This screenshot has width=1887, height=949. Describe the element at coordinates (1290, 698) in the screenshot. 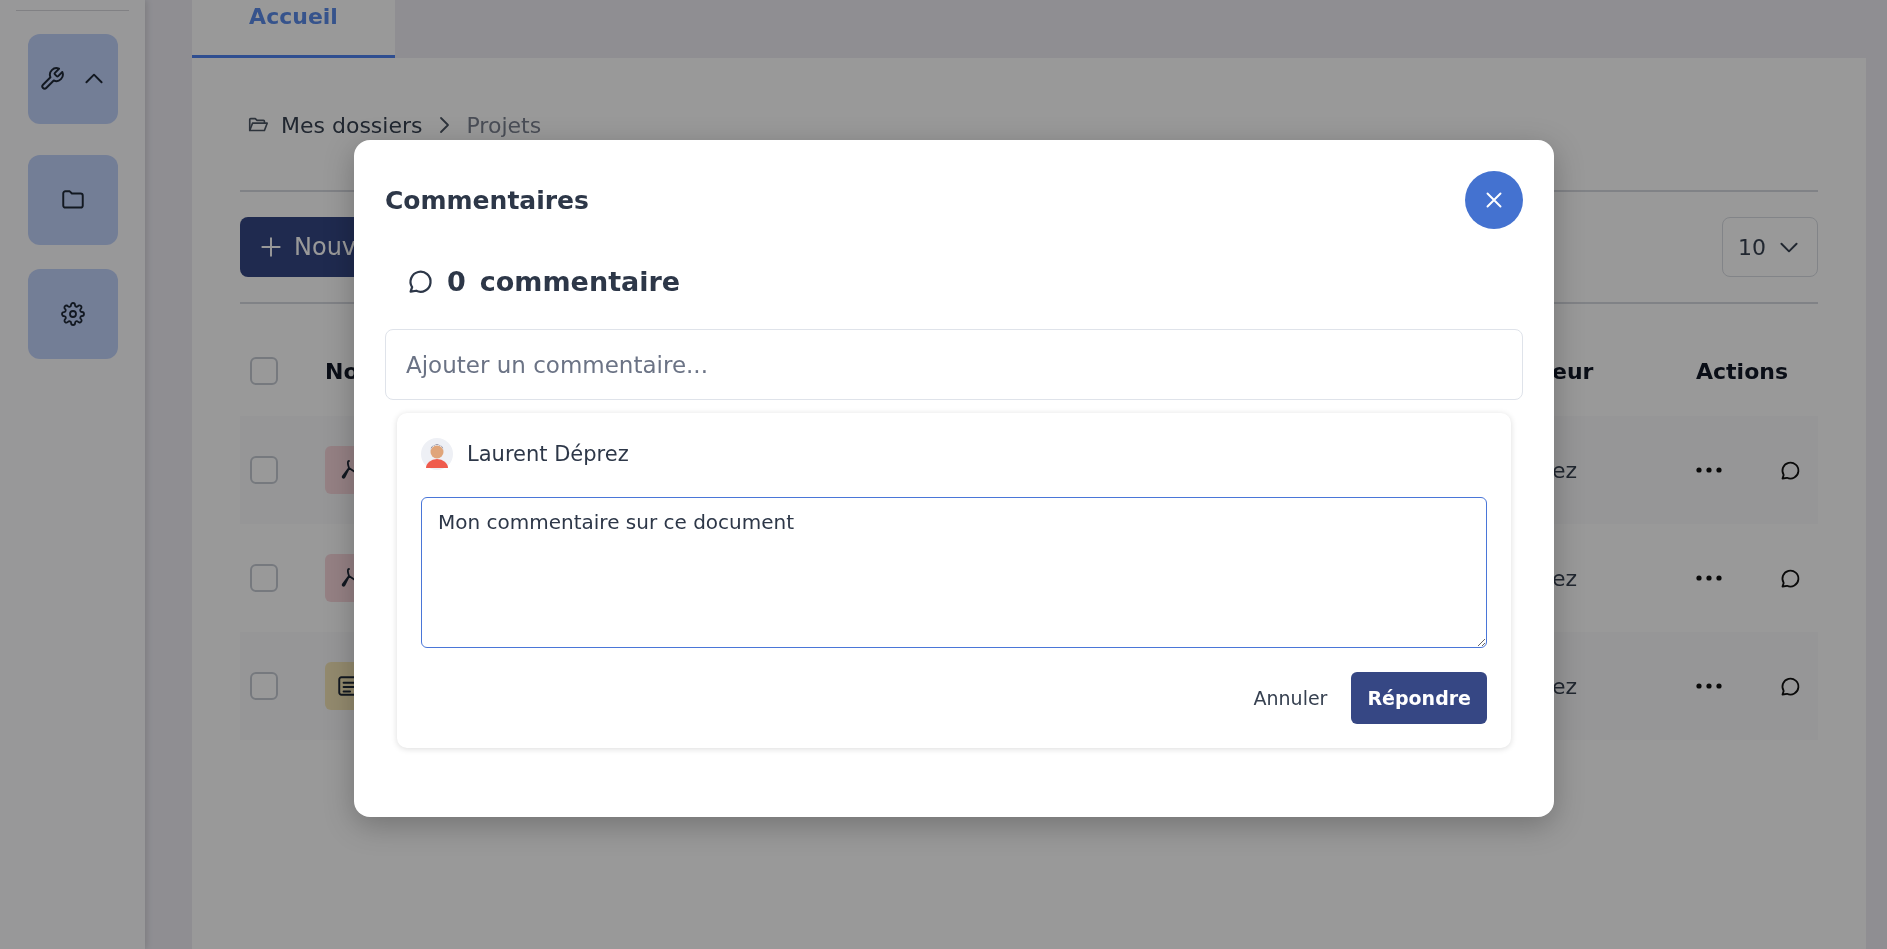

I see `cancel-button: Annuler` at that location.